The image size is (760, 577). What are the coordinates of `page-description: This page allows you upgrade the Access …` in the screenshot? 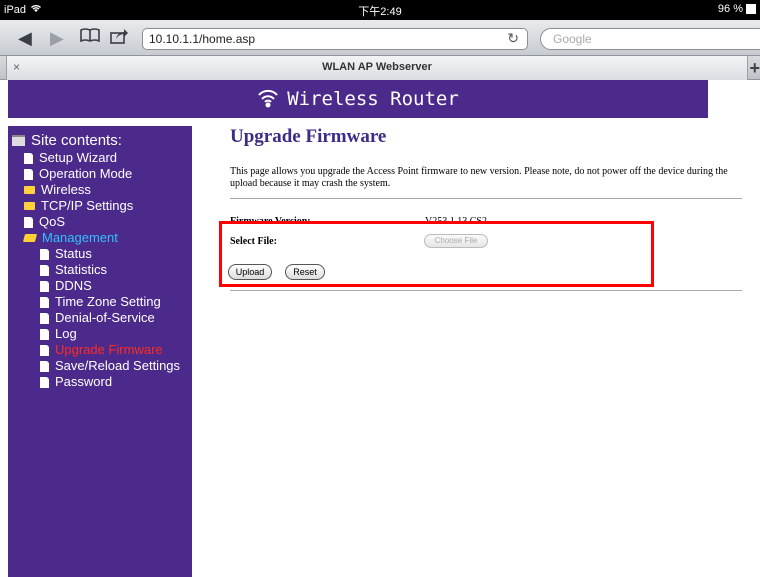 It's located at (479, 177).